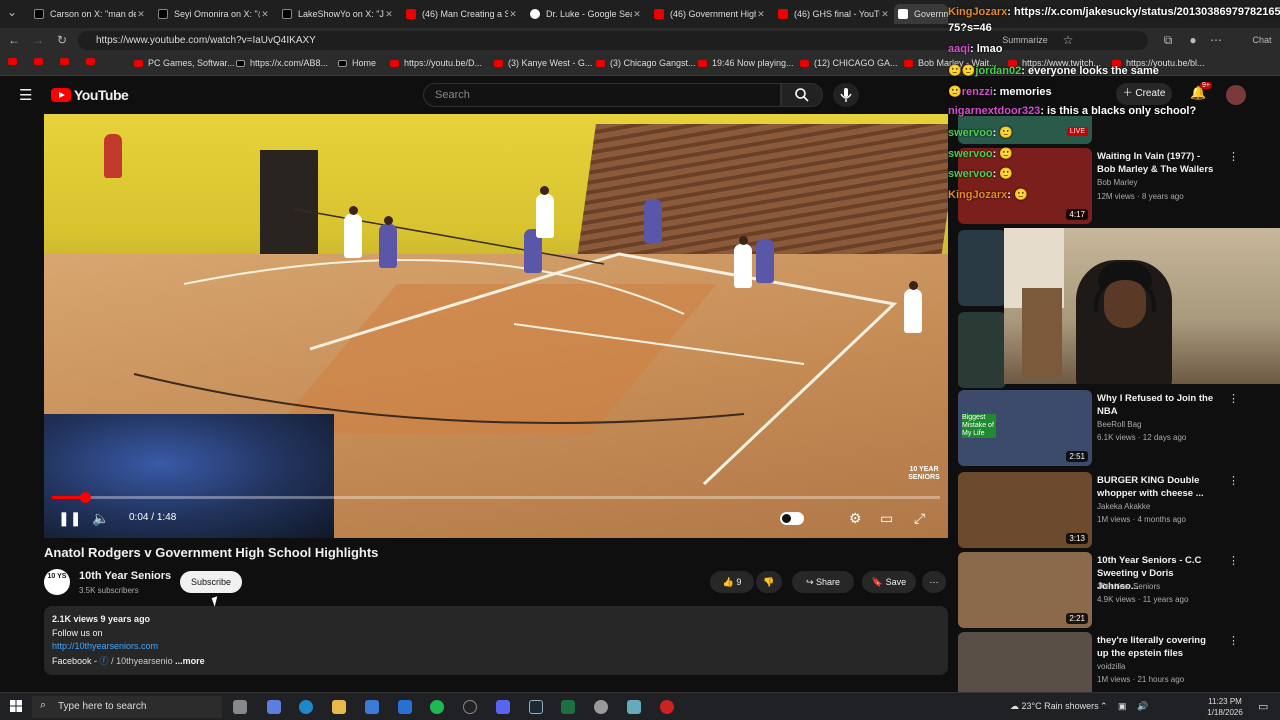 The width and height of the screenshot is (1280, 720). I want to click on copilot-icon, so click(274, 707).